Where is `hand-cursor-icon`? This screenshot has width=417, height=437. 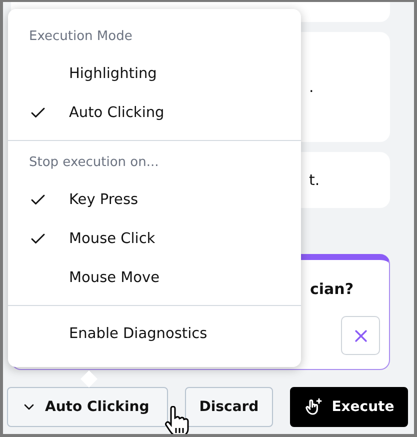 hand-cursor-icon is located at coordinates (177, 420).